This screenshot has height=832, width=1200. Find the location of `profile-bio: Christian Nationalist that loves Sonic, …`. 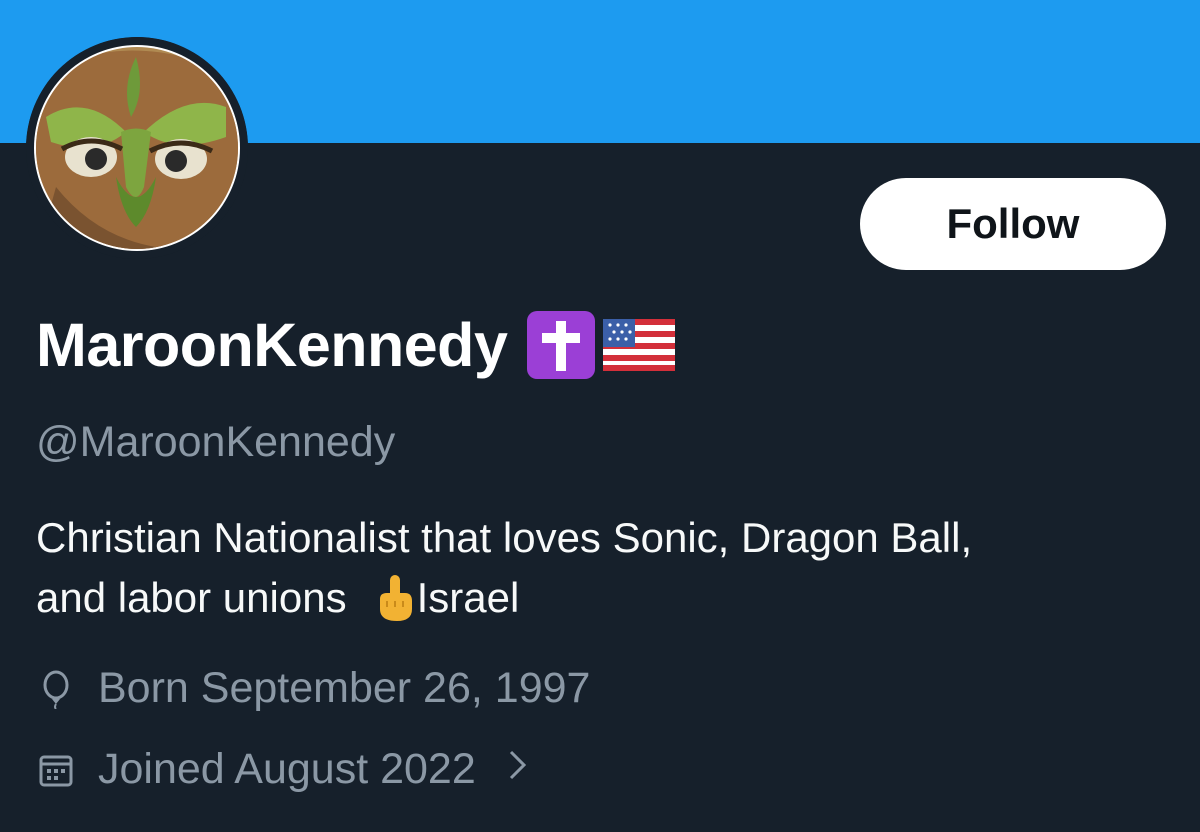

profile-bio: Christian Nationalist that loves Sonic, … is located at coordinates (596, 568).